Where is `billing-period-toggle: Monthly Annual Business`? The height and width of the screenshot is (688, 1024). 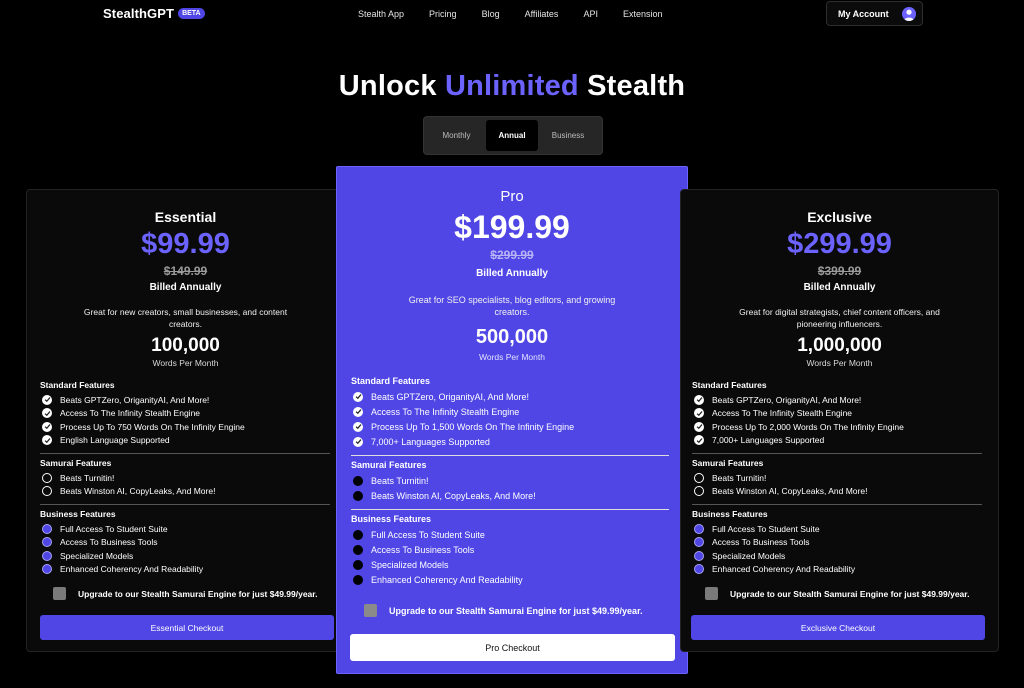 billing-period-toggle: Monthly Annual Business is located at coordinates (513, 135).